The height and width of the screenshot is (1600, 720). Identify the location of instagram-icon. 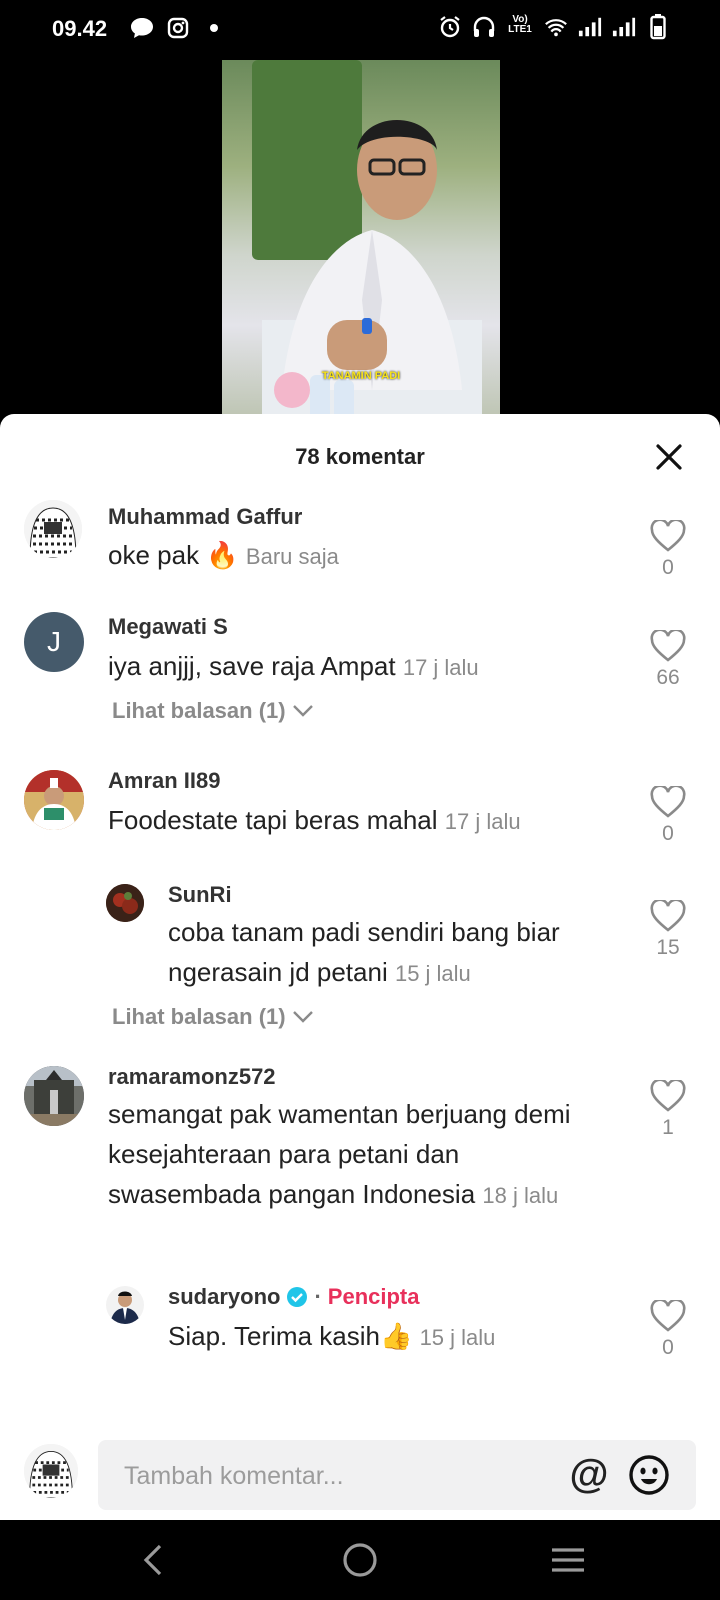
(178, 28).